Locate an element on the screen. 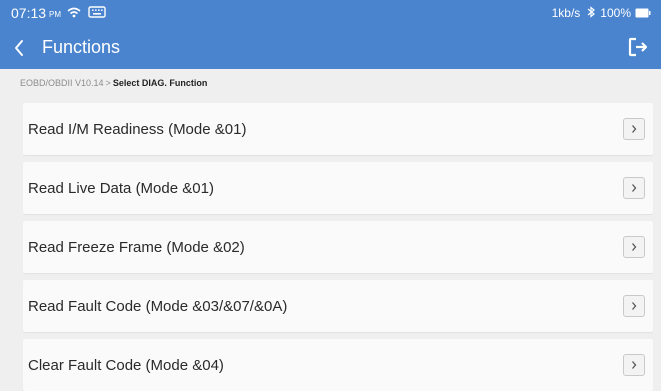 The image size is (661, 391). bluetooth-icon is located at coordinates (591, 13).